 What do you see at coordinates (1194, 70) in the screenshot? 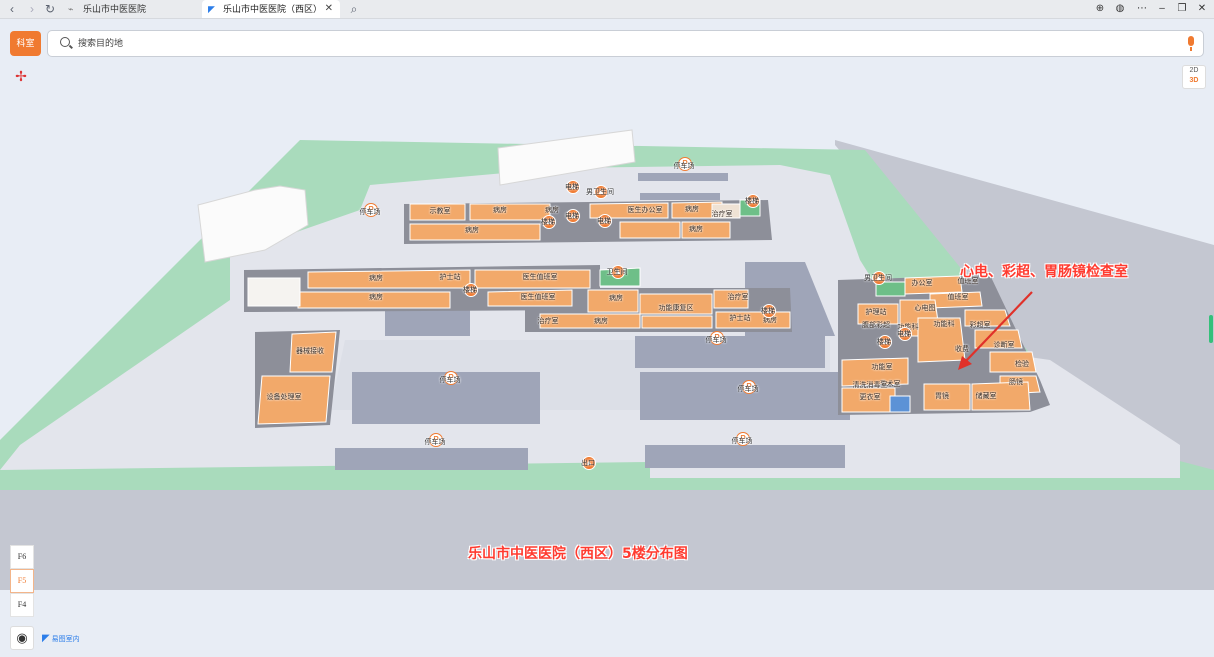
I see `view-2d-label: 2D` at bounding box center [1194, 70].